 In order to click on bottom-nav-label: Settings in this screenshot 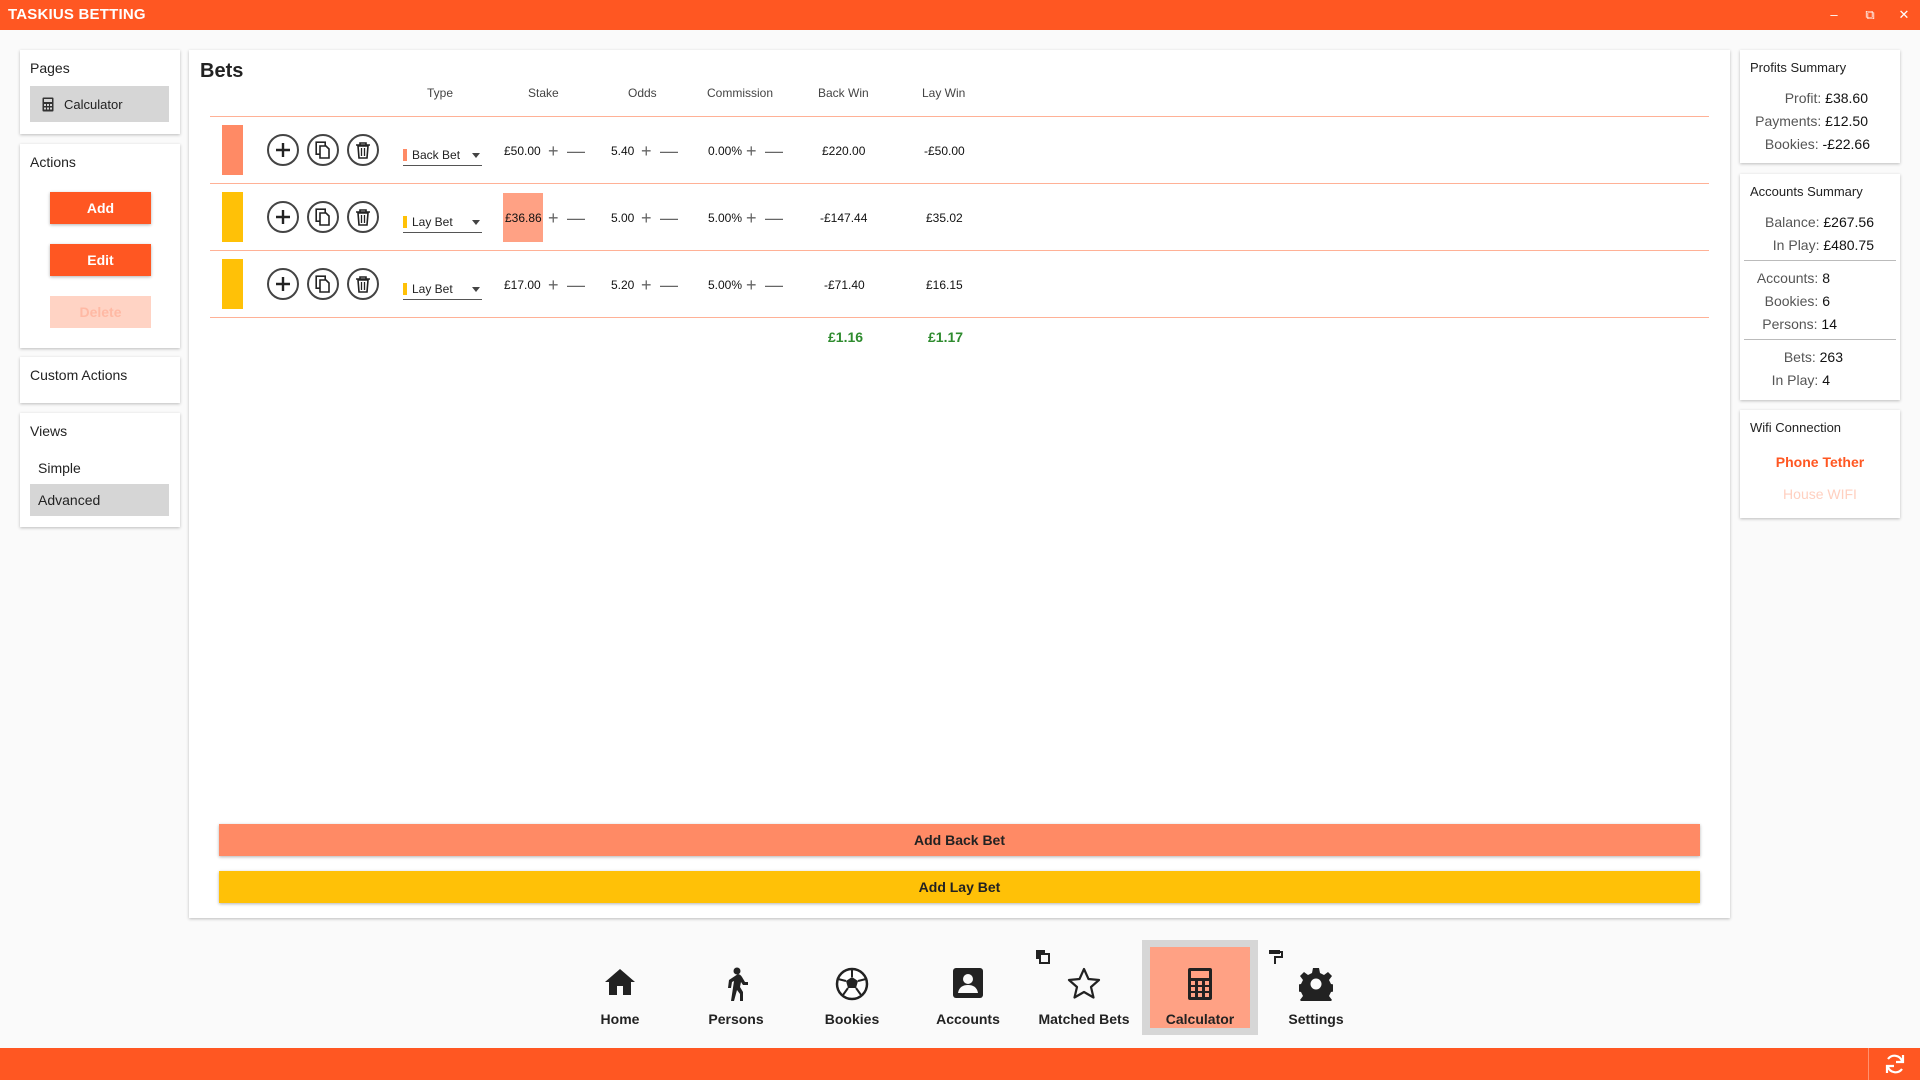, I will do `click(1316, 1019)`.